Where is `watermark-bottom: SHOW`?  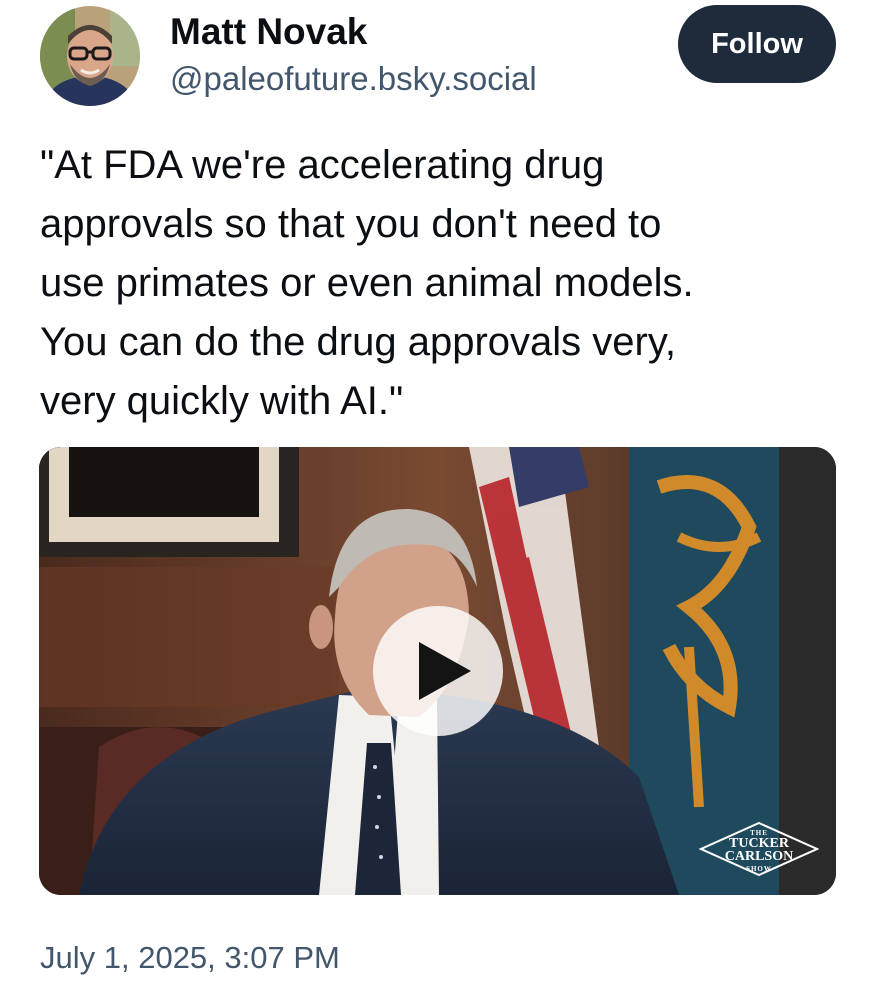 watermark-bottom: SHOW is located at coordinates (759, 869).